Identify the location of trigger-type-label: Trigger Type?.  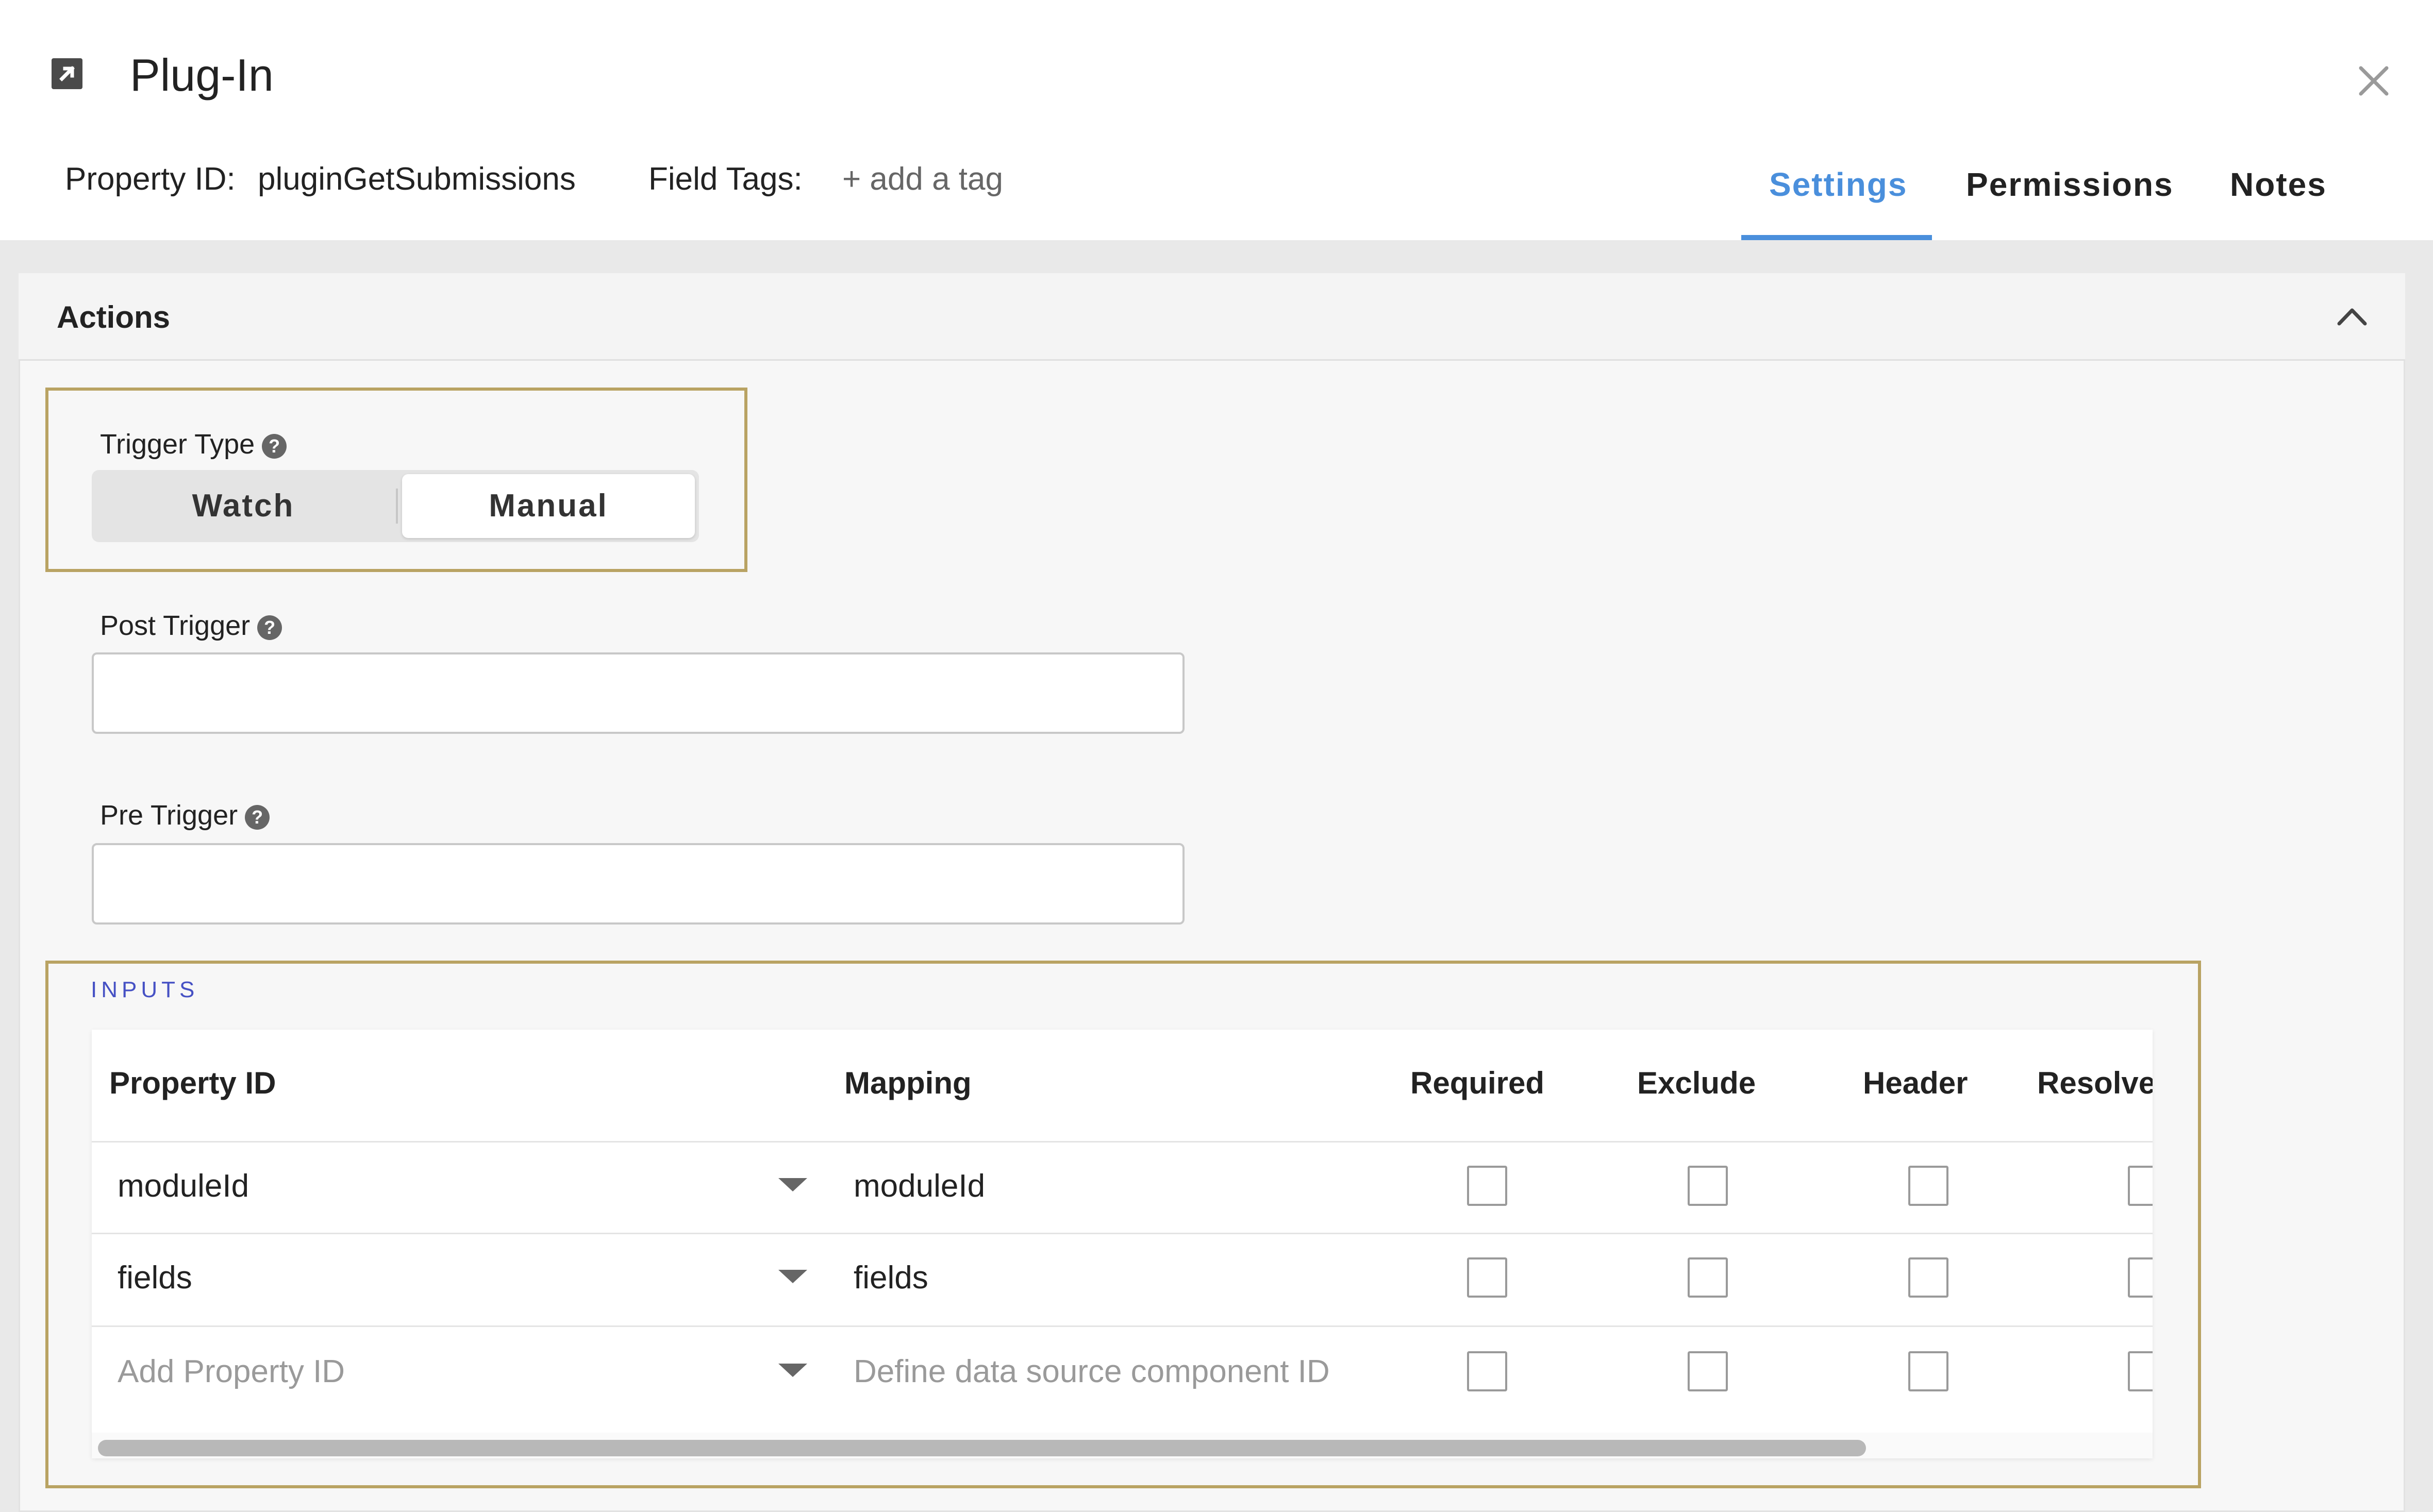
(193, 444).